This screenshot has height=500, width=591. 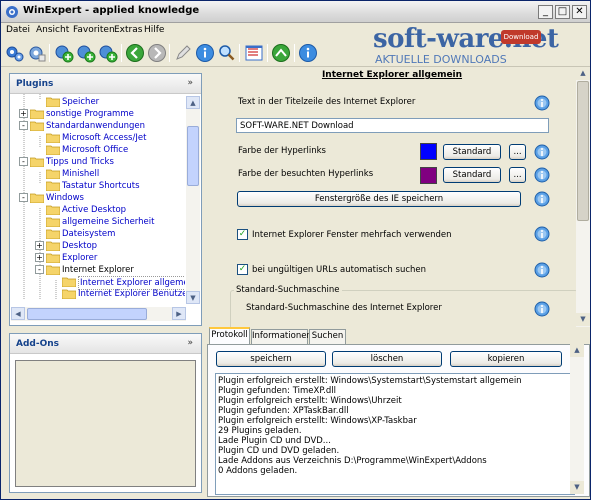 What do you see at coordinates (97, 294) in the screenshot?
I see `tree-item: Internet Explorer Benutzer` at bounding box center [97, 294].